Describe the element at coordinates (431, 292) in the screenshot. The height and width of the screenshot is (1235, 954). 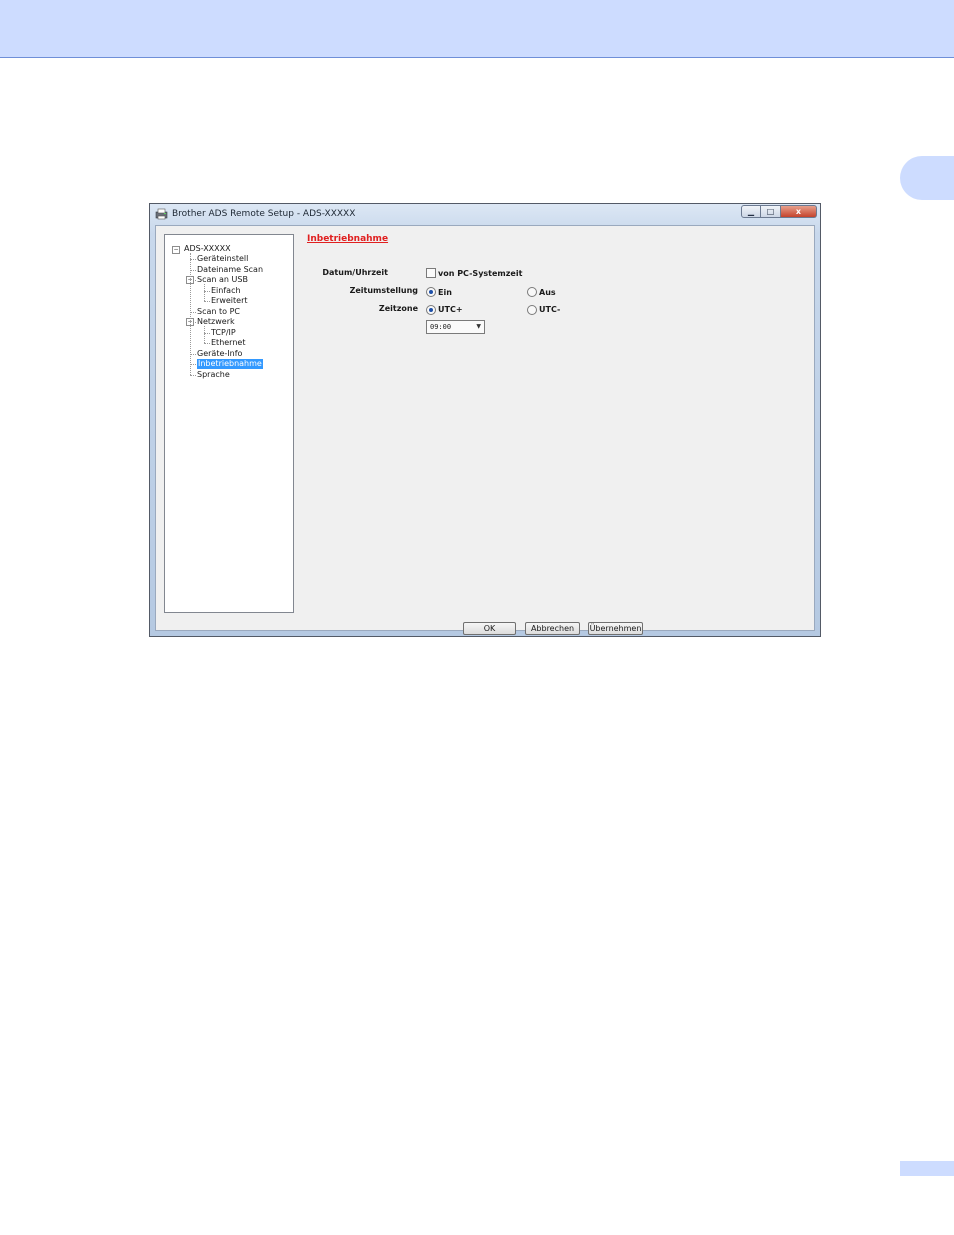
I see `dst-on-radio` at that location.